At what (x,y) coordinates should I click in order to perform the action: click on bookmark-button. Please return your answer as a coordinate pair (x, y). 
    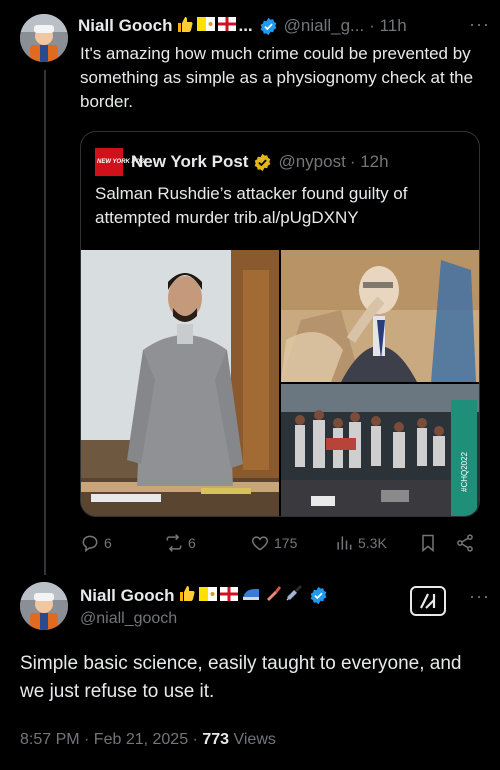
    Looking at the image, I should click on (428, 543).